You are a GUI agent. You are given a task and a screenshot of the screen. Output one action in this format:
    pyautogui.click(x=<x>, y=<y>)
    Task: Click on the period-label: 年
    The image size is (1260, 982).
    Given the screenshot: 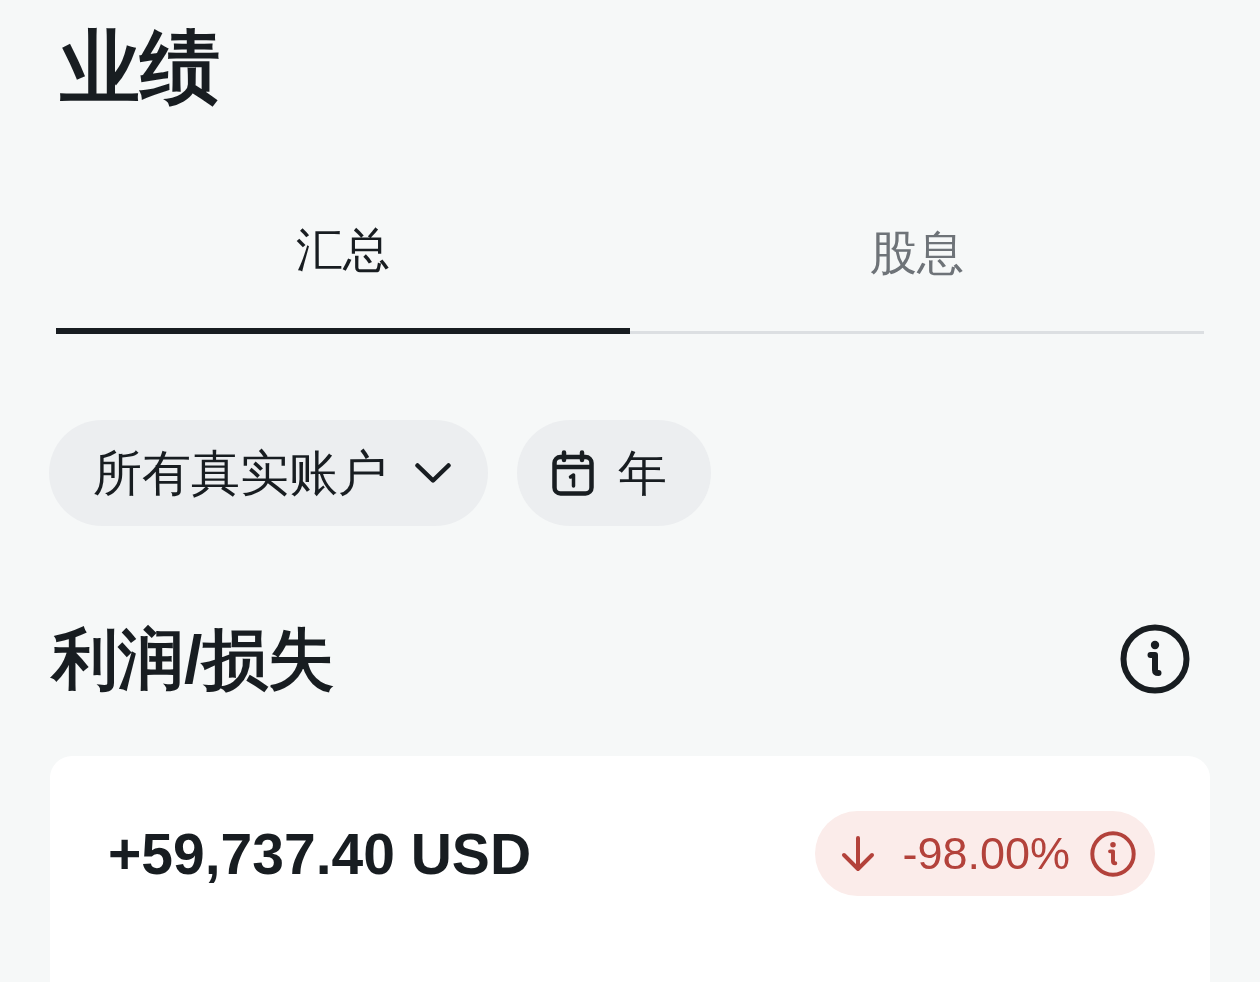 What is the action you would take?
    pyautogui.click(x=642, y=473)
    